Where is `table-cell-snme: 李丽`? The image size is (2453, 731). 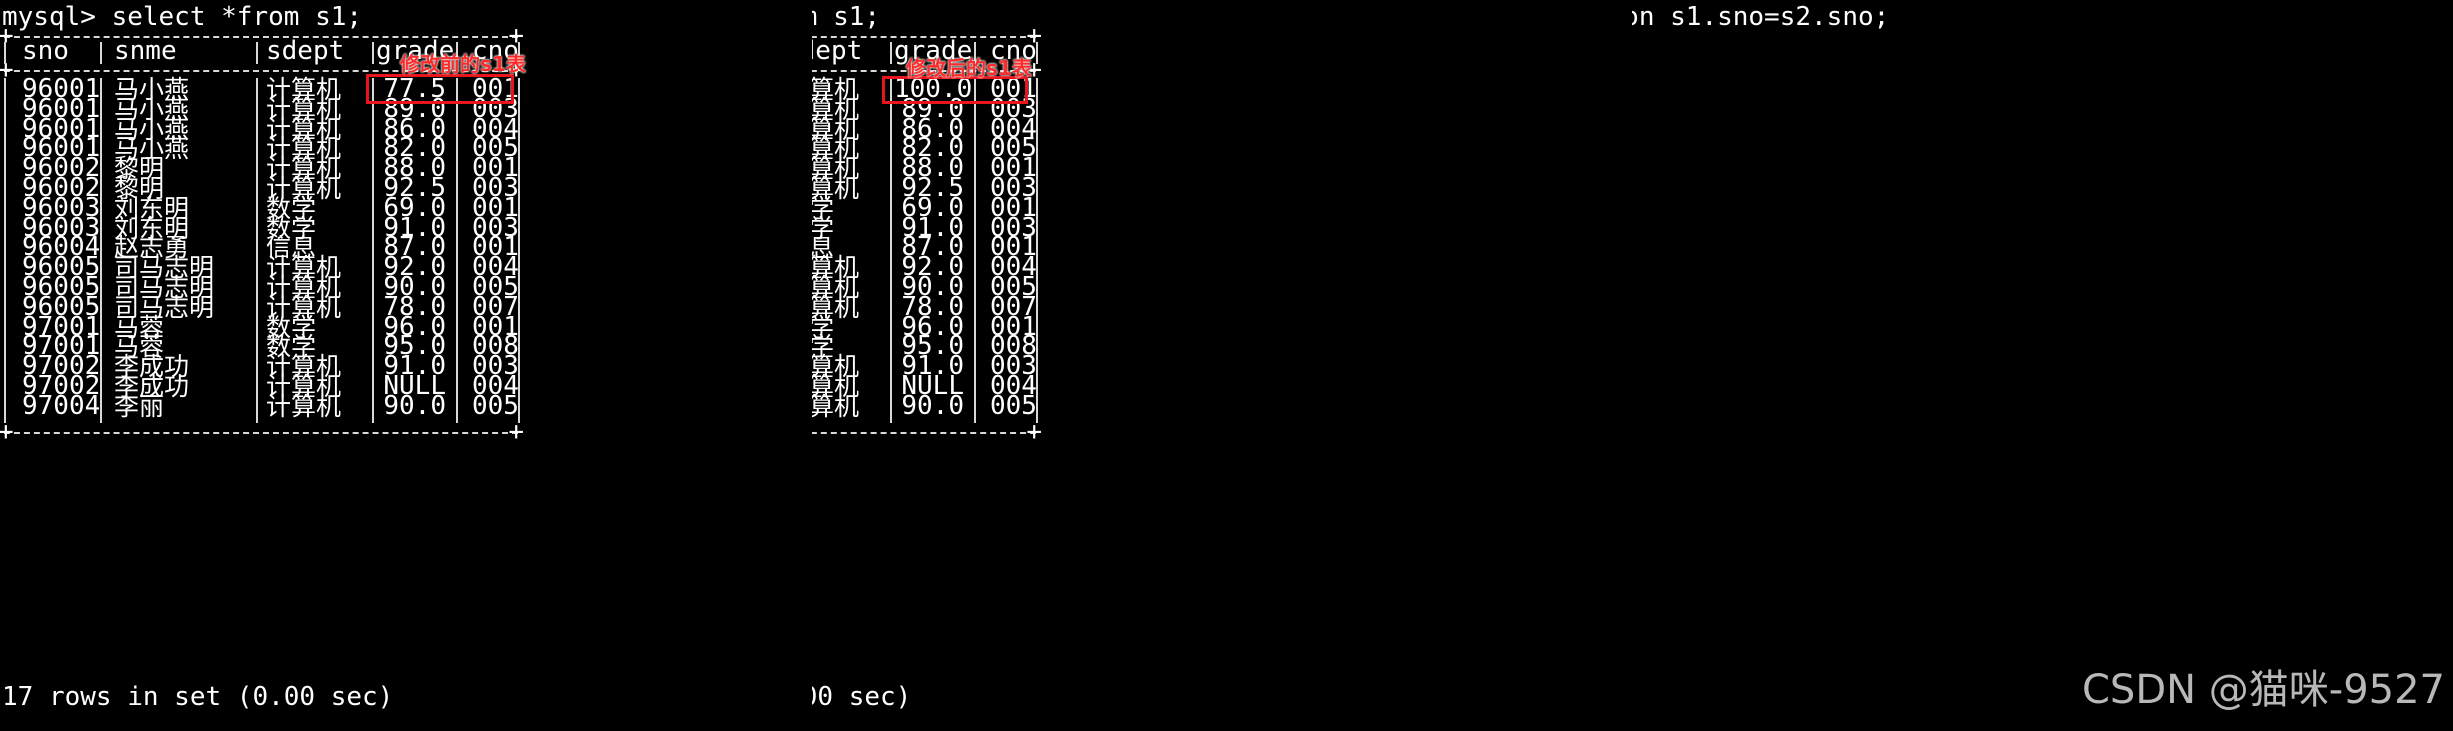 table-cell-snme: 李丽 is located at coordinates (139, 406).